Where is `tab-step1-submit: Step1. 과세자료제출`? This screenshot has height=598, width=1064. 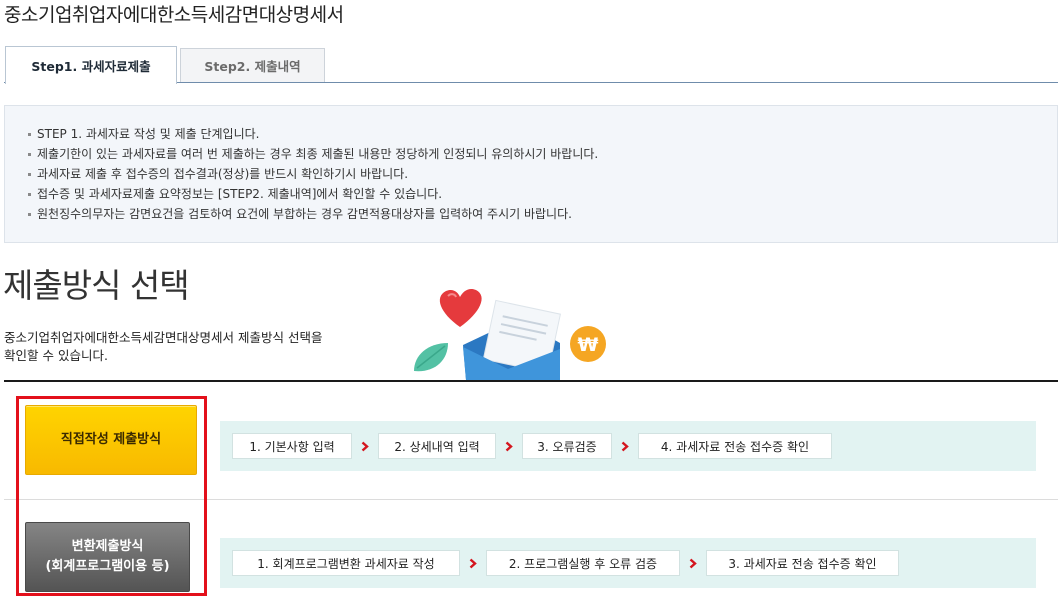 tab-step1-submit: Step1. 과세자료제출 is located at coordinates (91, 65).